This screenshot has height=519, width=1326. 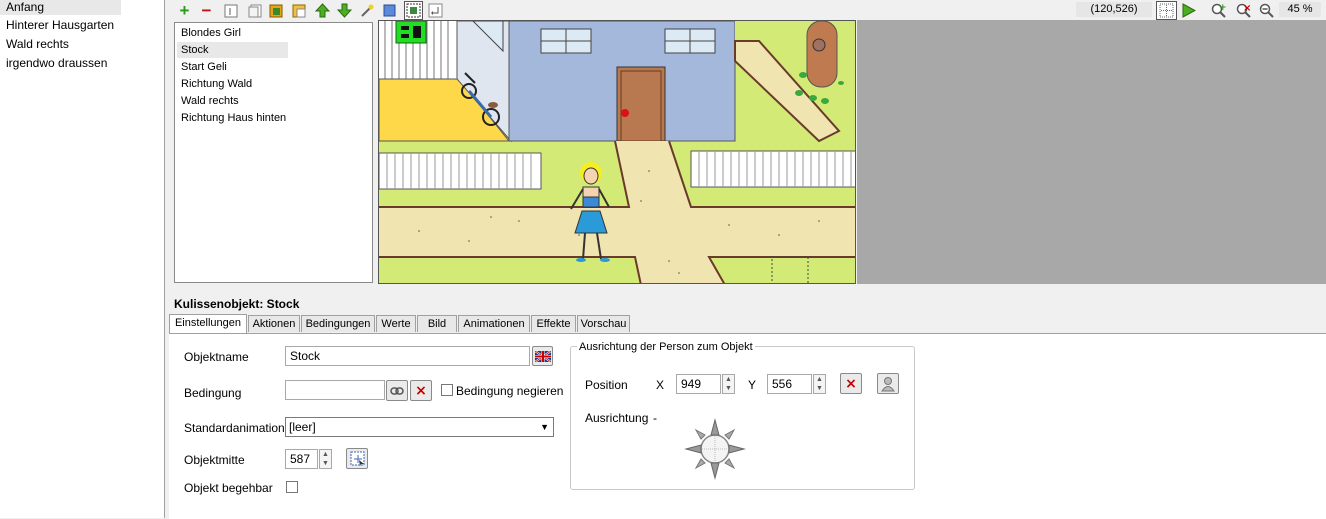 What do you see at coordinates (413, 10) in the screenshot?
I see `select-object-icon` at bounding box center [413, 10].